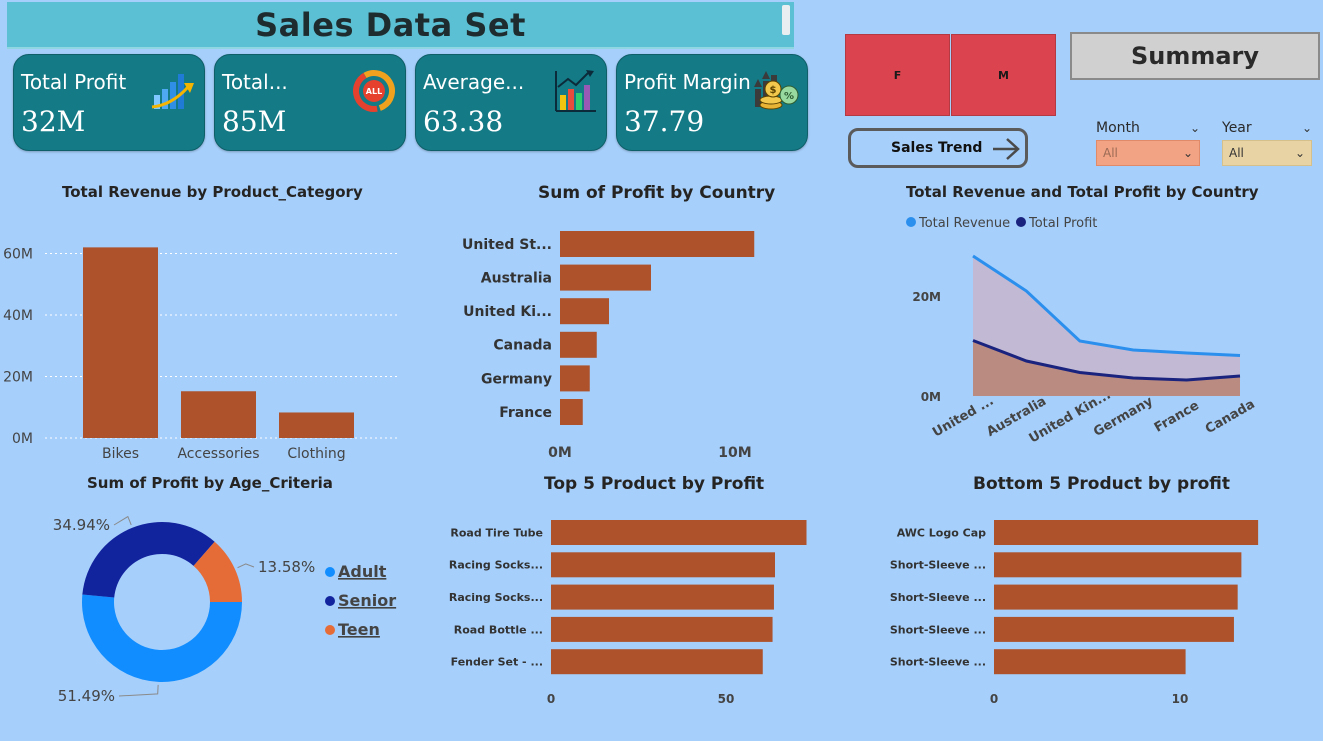  Describe the element at coordinates (374, 91) in the screenshot. I see `svg-text: ALL` at that location.